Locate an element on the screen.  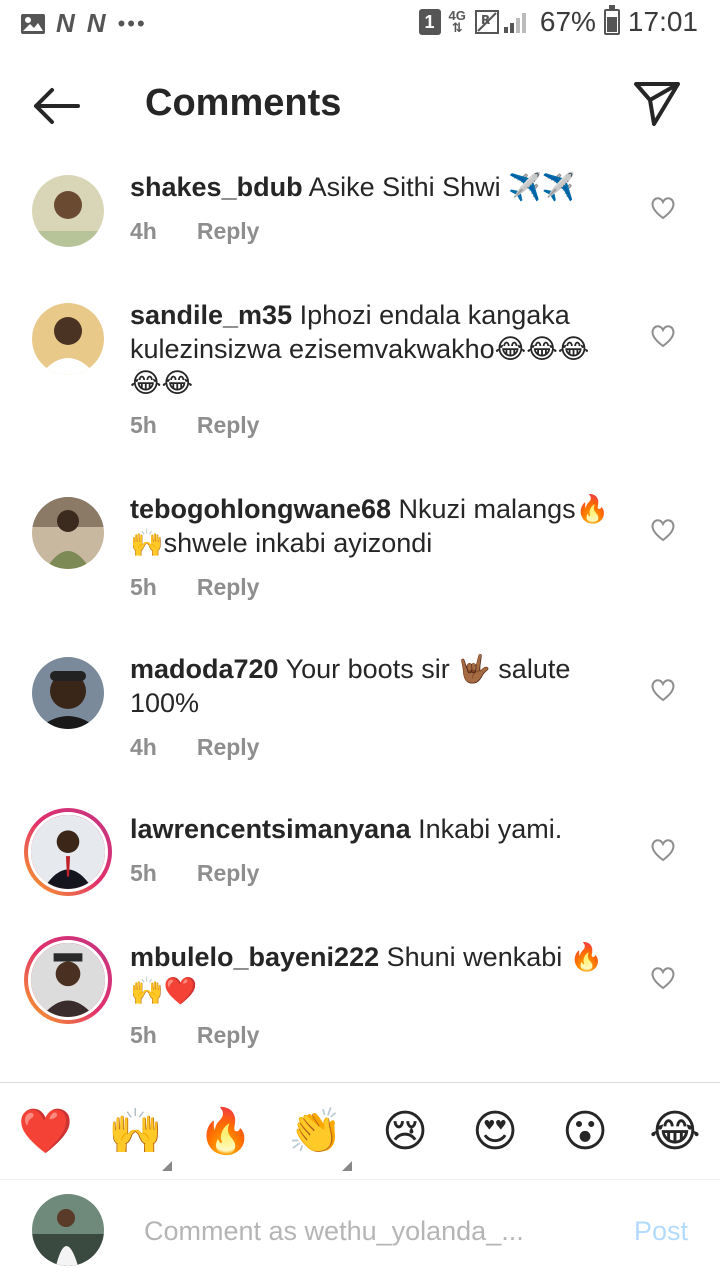
emoji-crying-button: 😢 is located at coordinates (405, 1132).